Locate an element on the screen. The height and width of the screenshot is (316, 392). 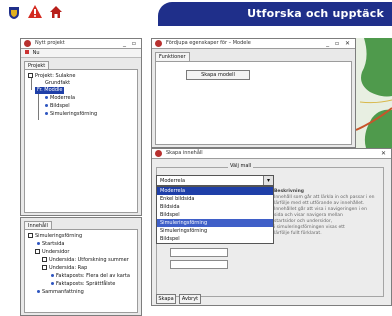
tree-item-simulering-root: Simuleringsförning is located at coordinates (55, 236).